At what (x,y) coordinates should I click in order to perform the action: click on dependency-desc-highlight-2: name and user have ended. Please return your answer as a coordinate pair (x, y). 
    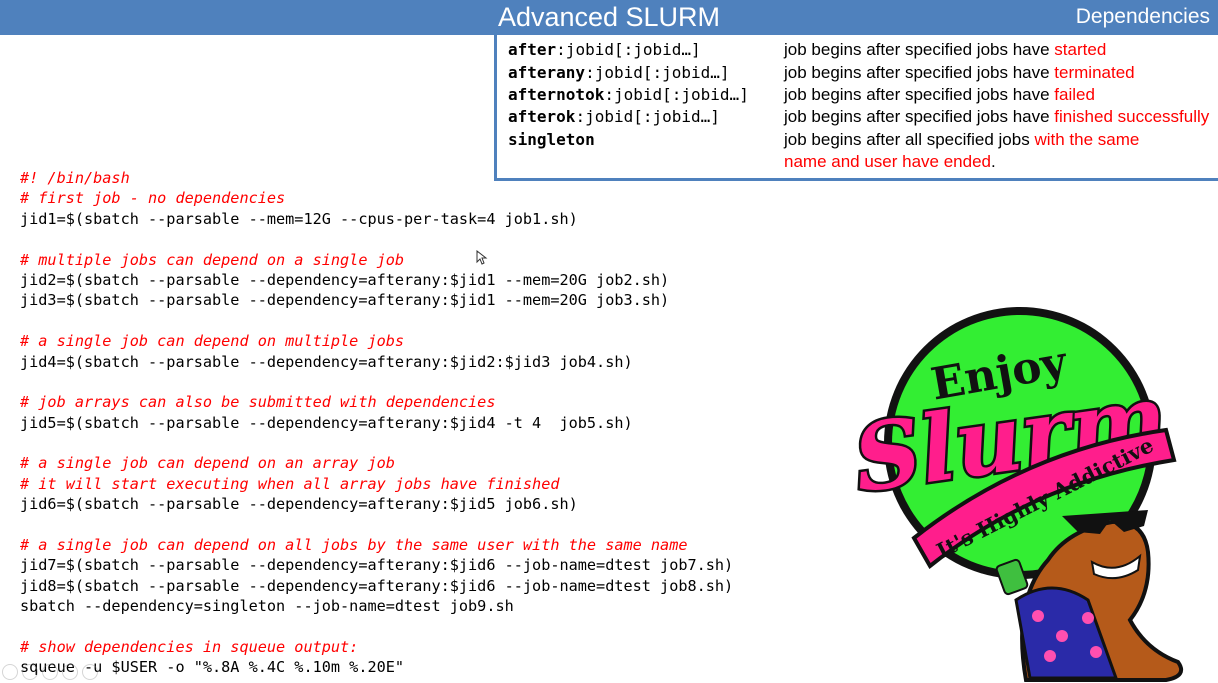
    Looking at the image, I should click on (887, 161).